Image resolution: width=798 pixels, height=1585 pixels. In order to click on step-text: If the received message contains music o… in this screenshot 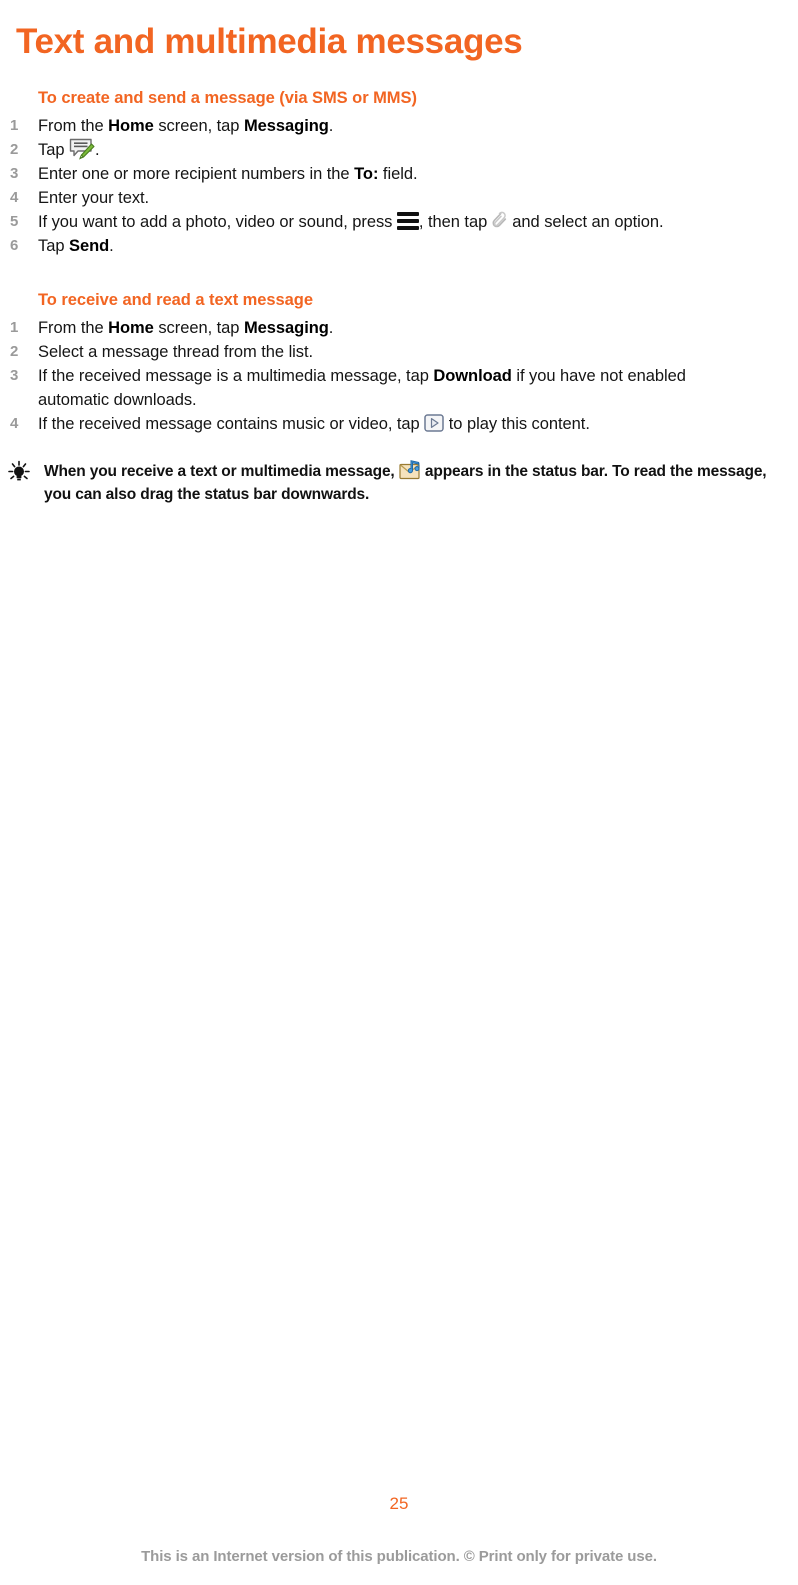, I will do `click(314, 423)`.